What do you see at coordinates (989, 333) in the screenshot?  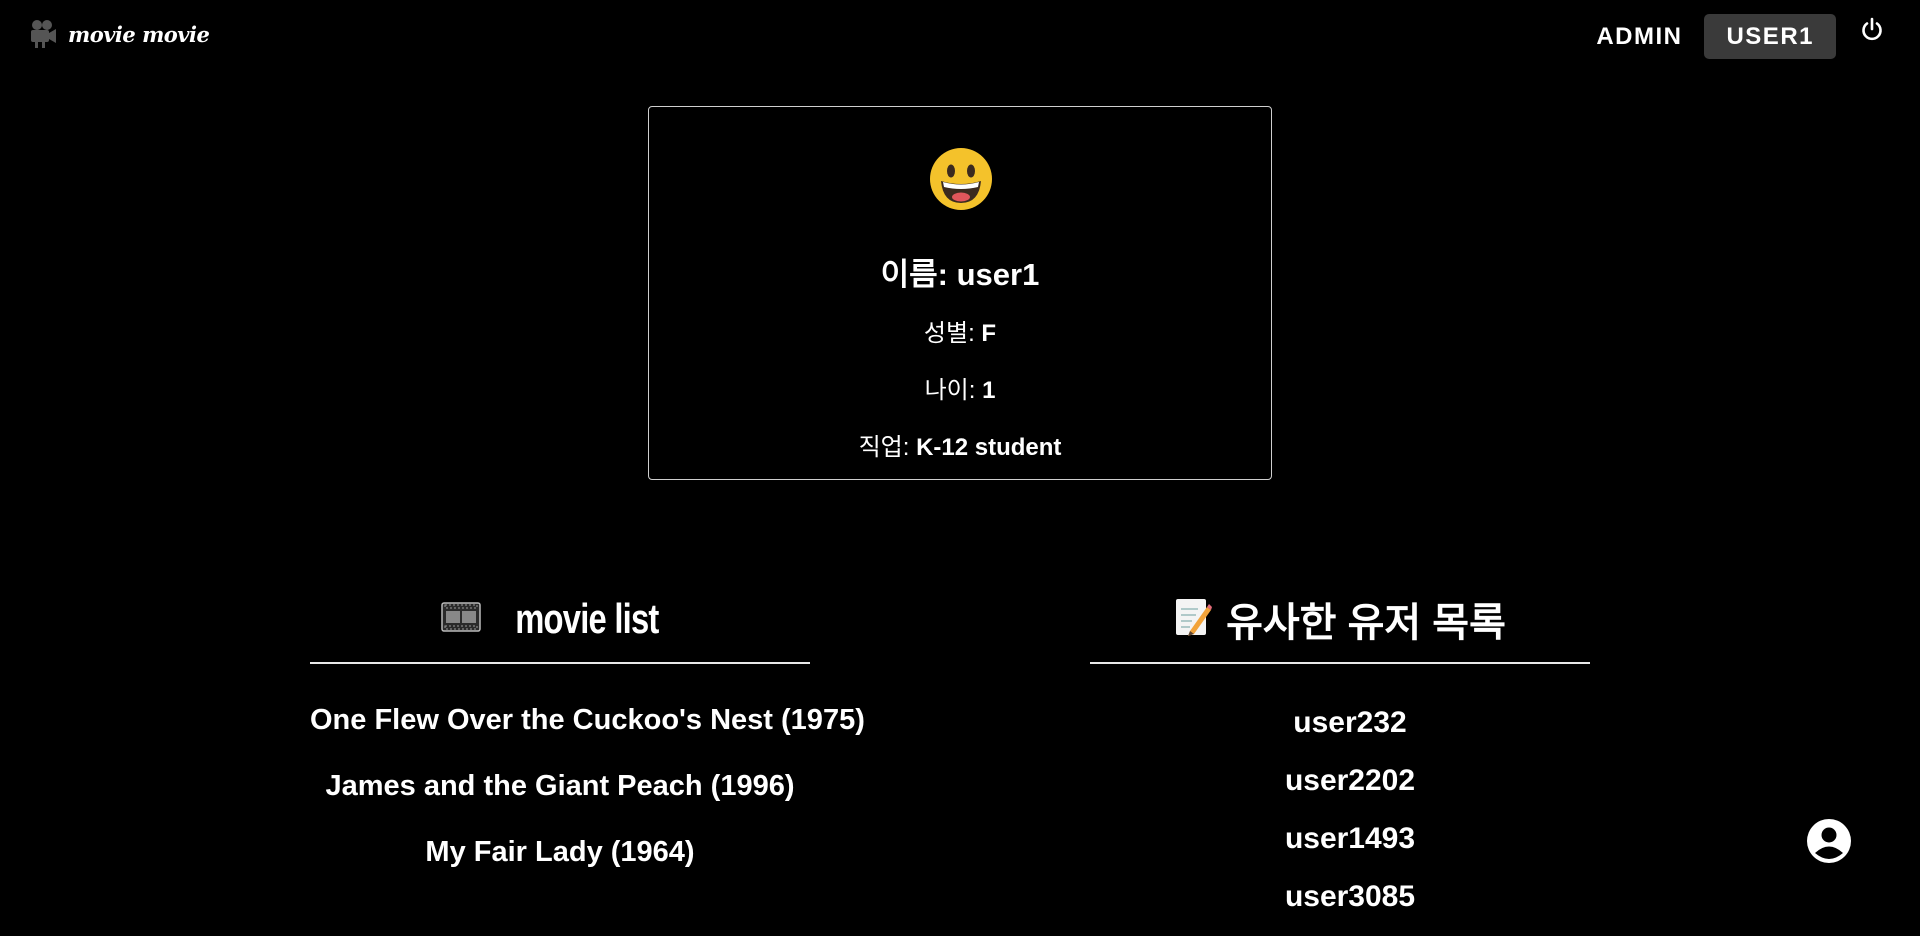 I see `gender-value: F` at bounding box center [989, 333].